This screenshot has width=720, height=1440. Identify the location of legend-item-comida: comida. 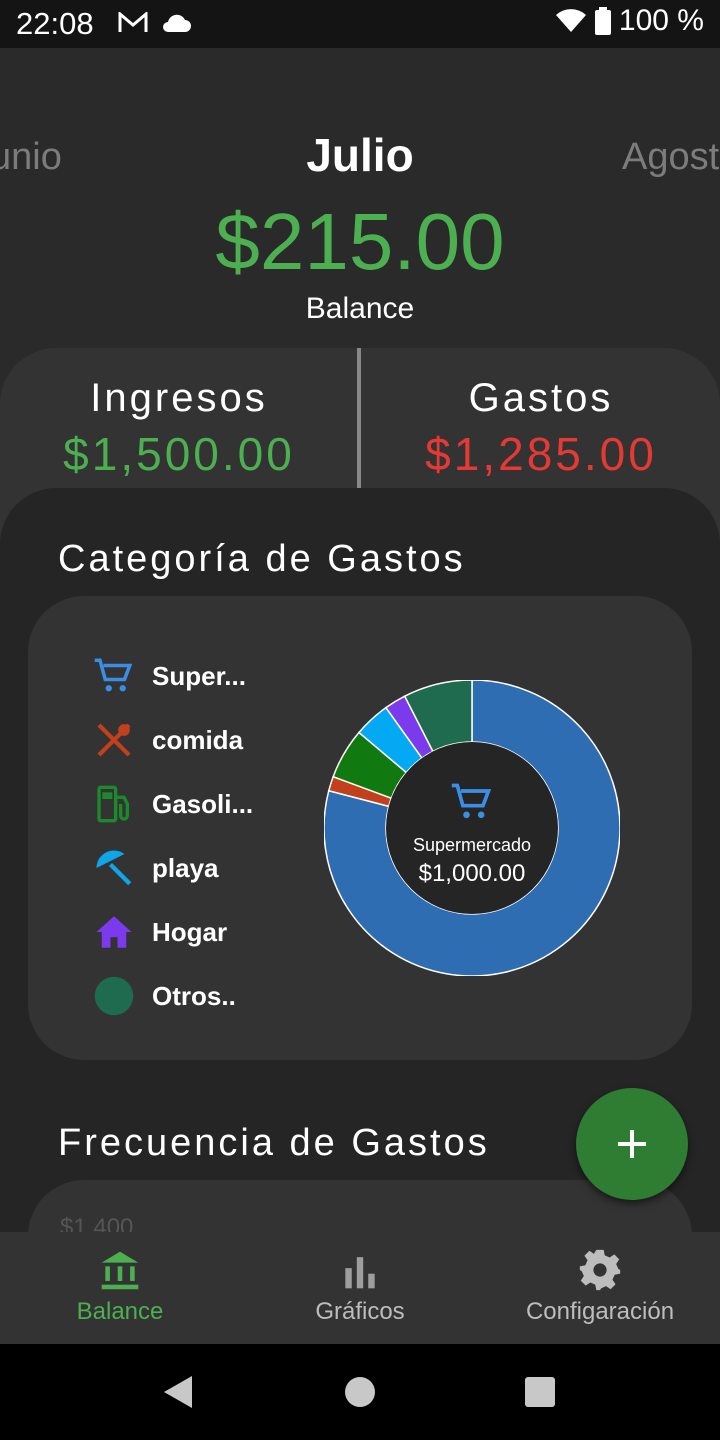
(172, 740).